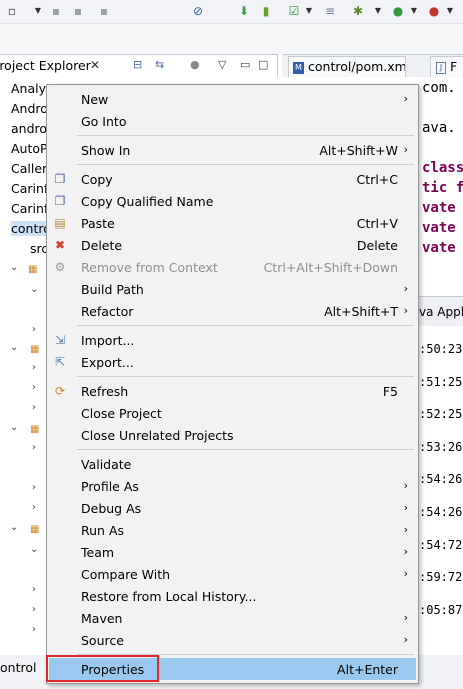  Describe the element at coordinates (222, 64) in the screenshot. I see `view-menu-icon: ▽` at that location.